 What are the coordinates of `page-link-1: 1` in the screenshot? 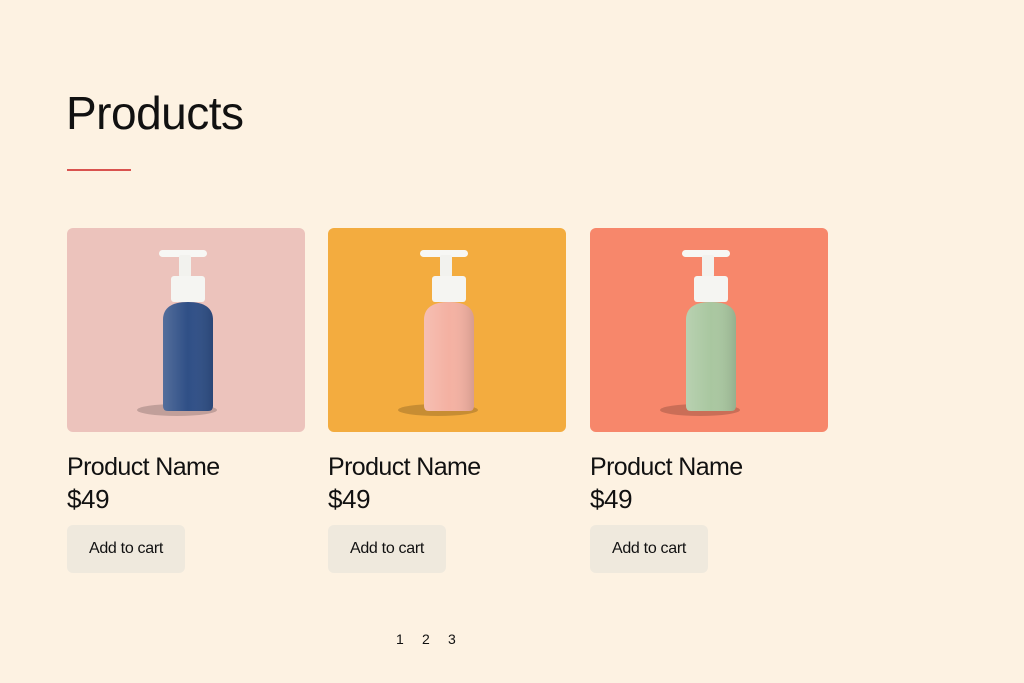 It's located at (409, 639).